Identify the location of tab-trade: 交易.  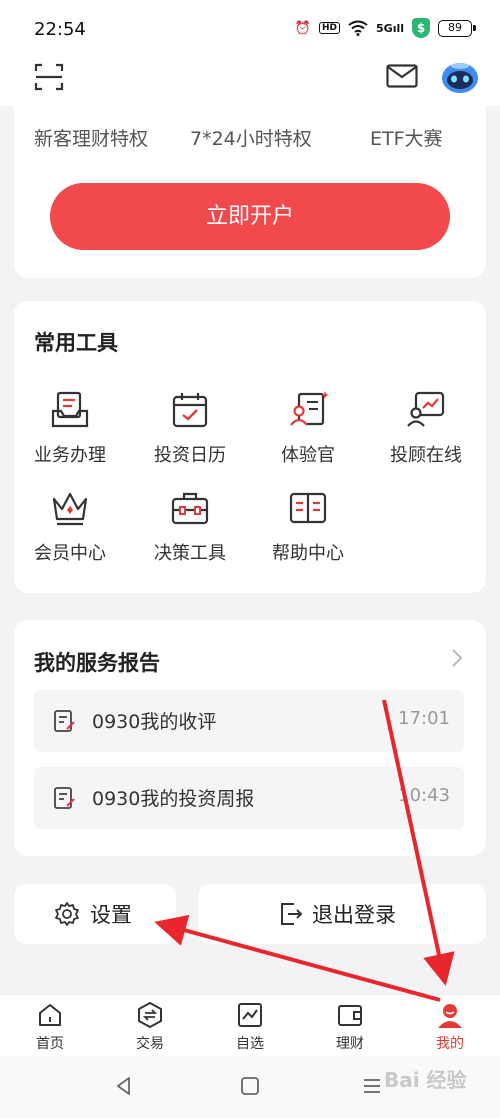
(150, 1027).